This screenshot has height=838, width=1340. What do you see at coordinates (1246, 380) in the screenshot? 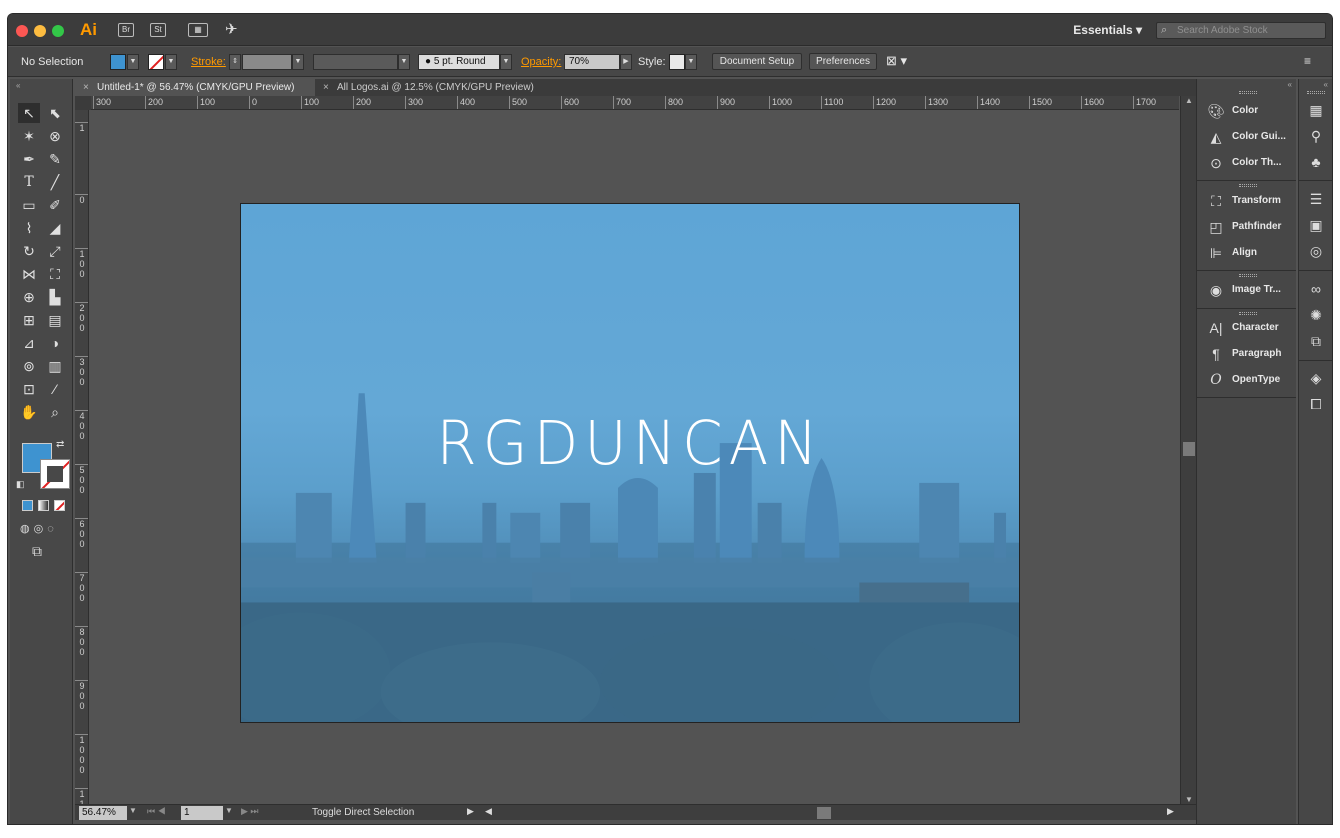
I see `panel-opentype: O OpenType` at bounding box center [1246, 380].